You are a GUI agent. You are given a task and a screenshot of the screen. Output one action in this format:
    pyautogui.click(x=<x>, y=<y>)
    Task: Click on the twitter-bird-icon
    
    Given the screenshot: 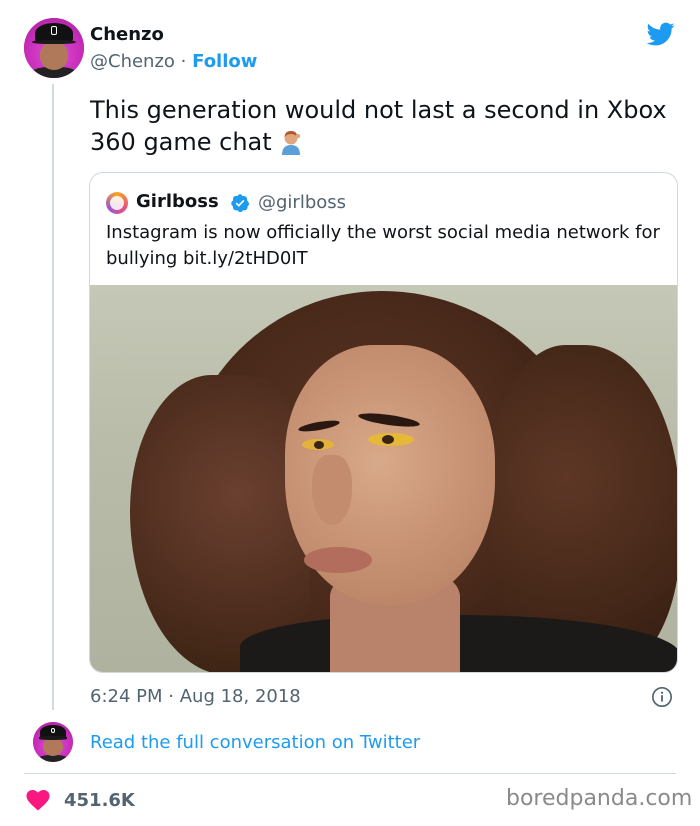 What is the action you would take?
    pyautogui.click(x=661, y=34)
    